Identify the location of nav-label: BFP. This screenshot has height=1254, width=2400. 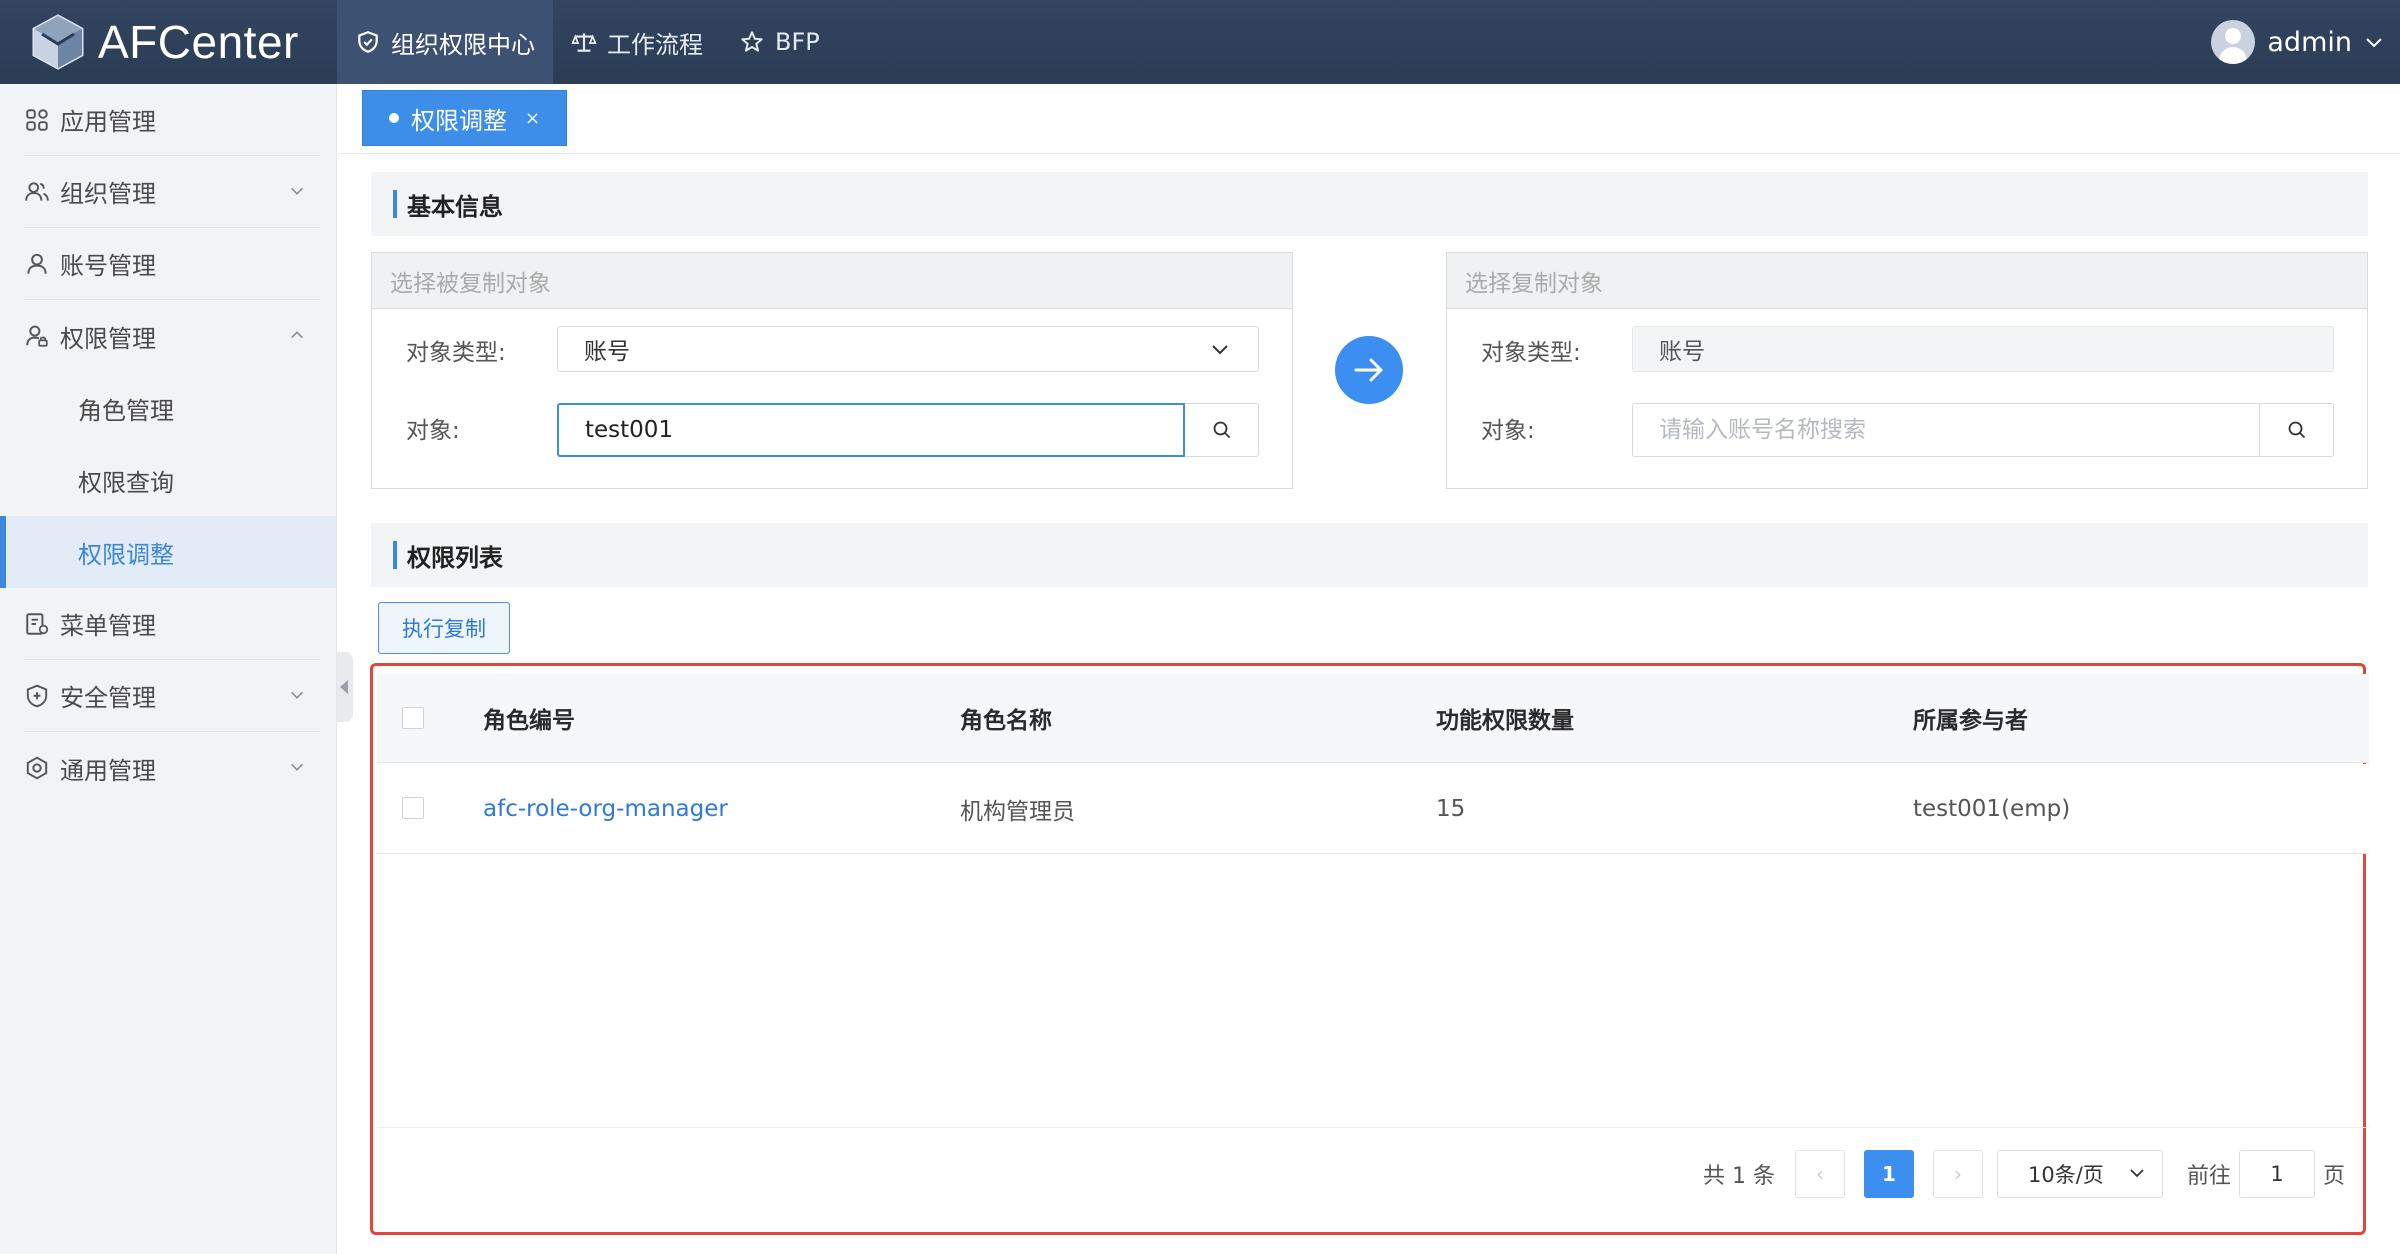
(797, 42).